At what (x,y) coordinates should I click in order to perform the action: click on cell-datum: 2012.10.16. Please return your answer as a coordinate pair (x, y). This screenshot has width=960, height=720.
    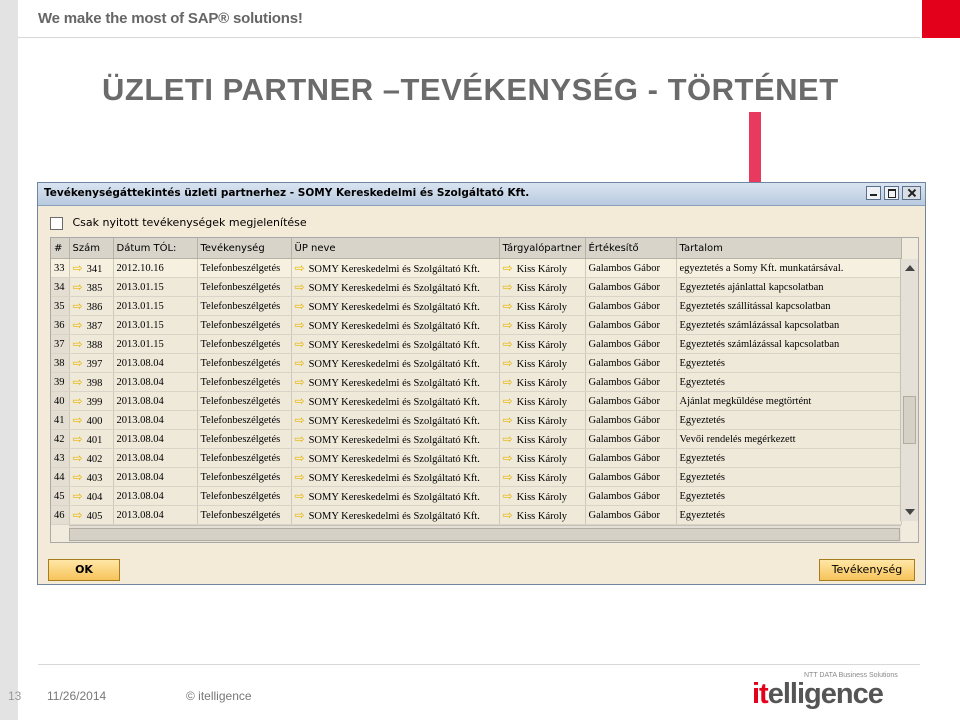
    Looking at the image, I should click on (155, 268).